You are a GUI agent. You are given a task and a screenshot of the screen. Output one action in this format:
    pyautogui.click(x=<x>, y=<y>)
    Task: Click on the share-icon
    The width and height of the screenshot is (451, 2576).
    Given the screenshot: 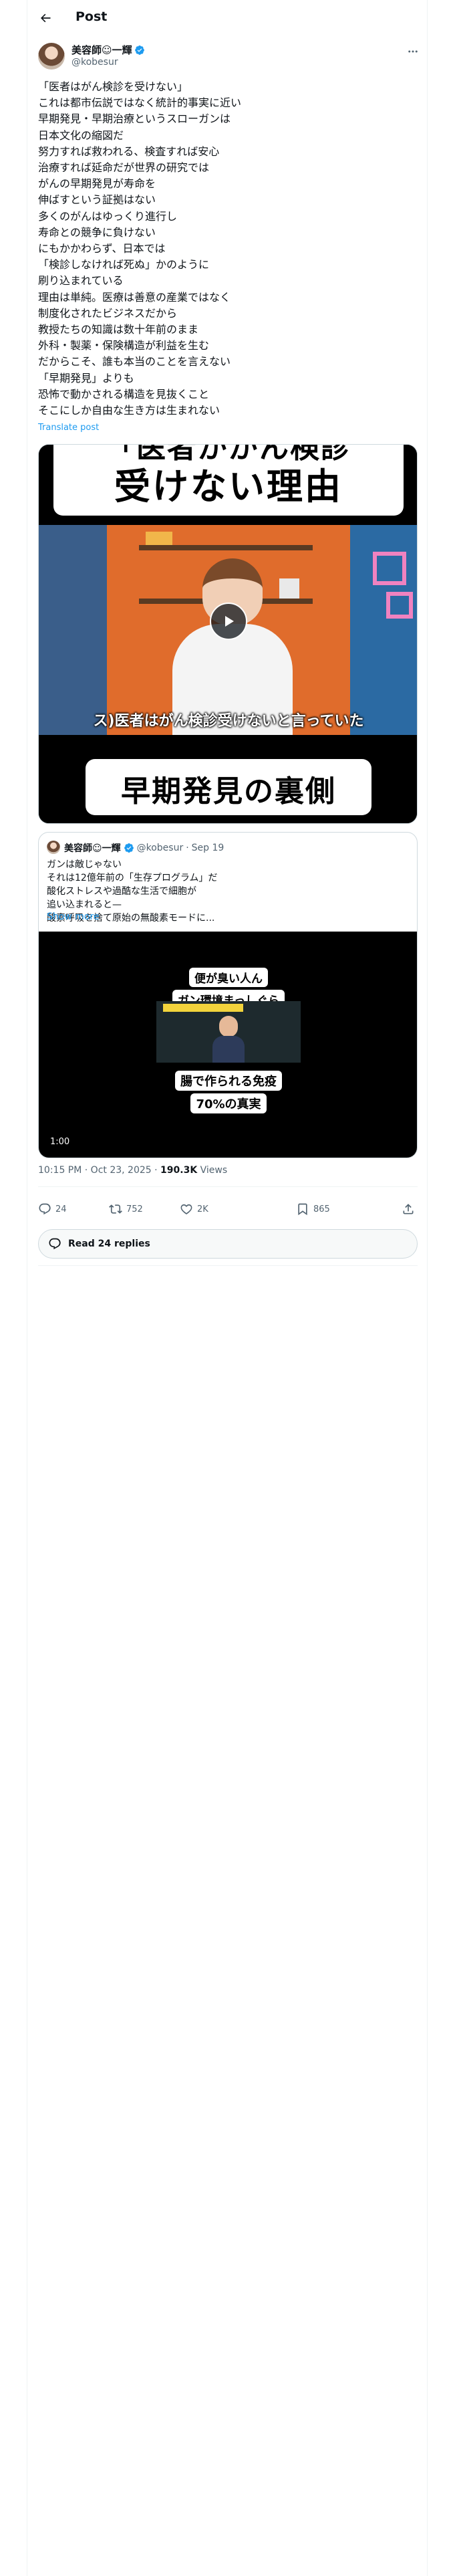 What is the action you would take?
    pyautogui.click(x=408, y=1209)
    